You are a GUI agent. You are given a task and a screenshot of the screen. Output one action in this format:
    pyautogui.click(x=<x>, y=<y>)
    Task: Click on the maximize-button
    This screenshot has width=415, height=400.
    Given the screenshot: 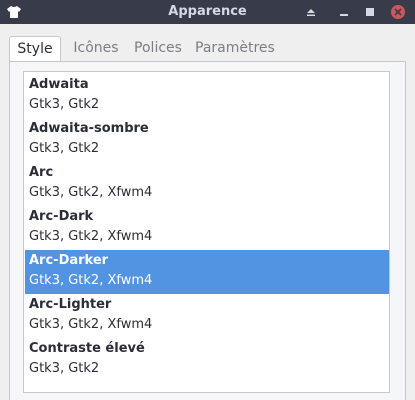 What is the action you would take?
    pyautogui.click(x=370, y=12)
    